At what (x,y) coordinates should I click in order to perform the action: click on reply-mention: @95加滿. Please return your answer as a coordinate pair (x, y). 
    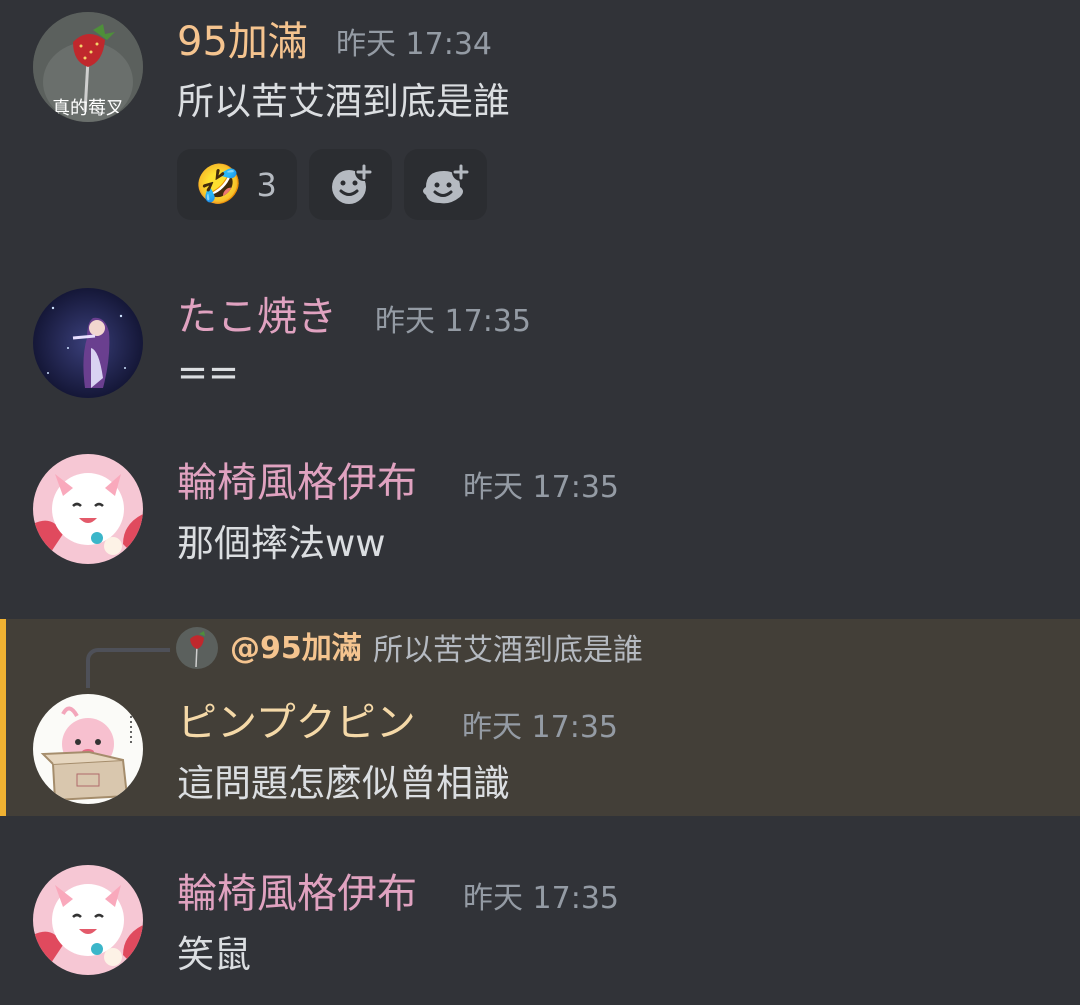
    Looking at the image, I should click on (296, 649).